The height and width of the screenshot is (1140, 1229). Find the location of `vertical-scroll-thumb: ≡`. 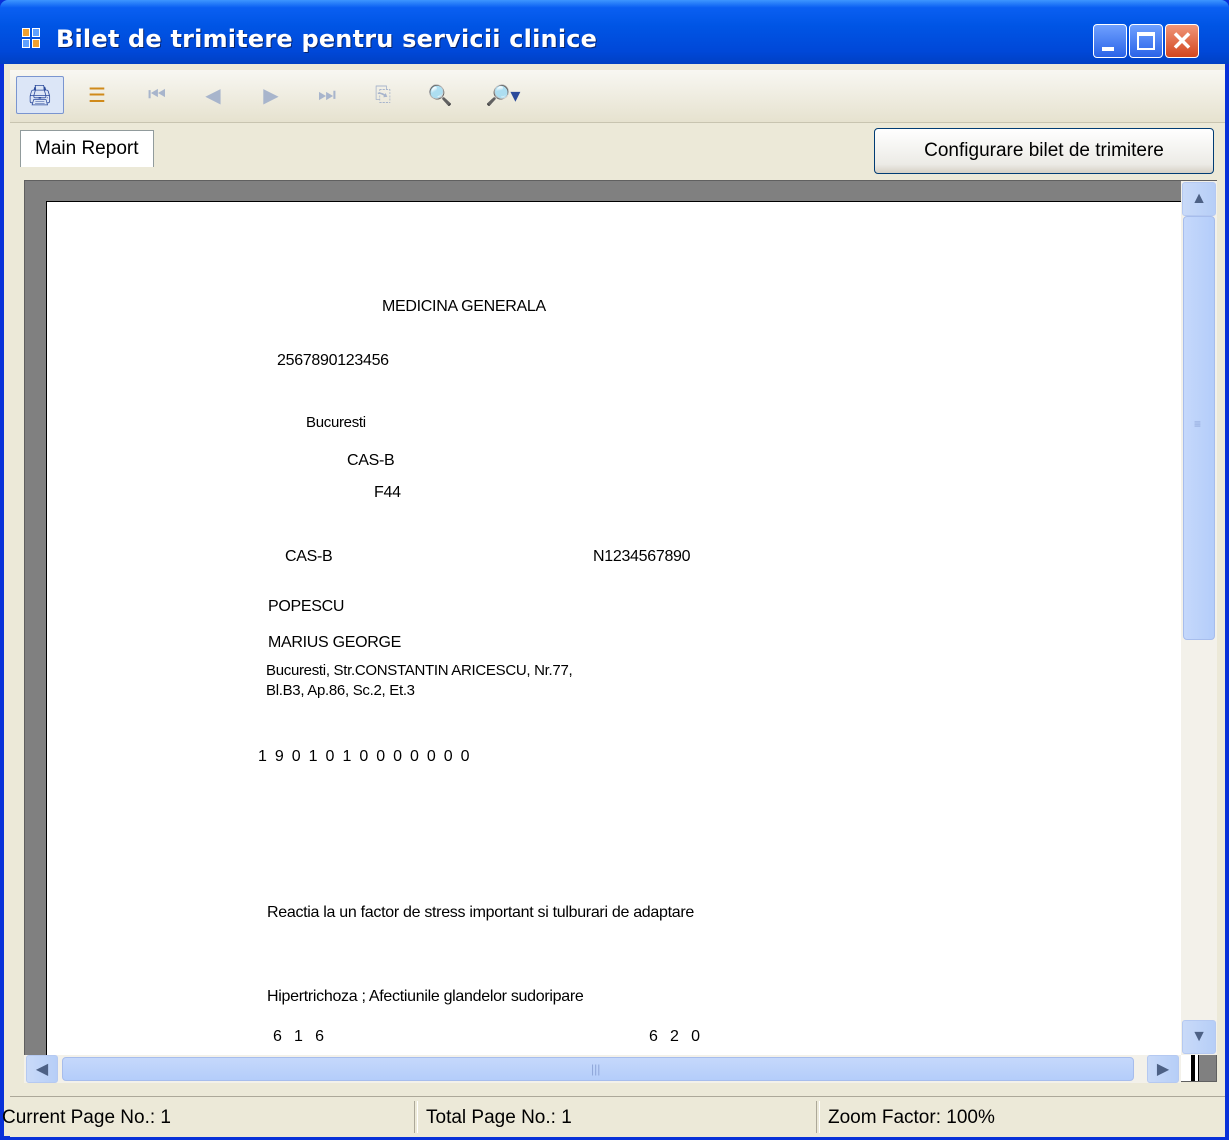

vertical-scroll-thumb: ≡ is located at coordinates (1199, 428).